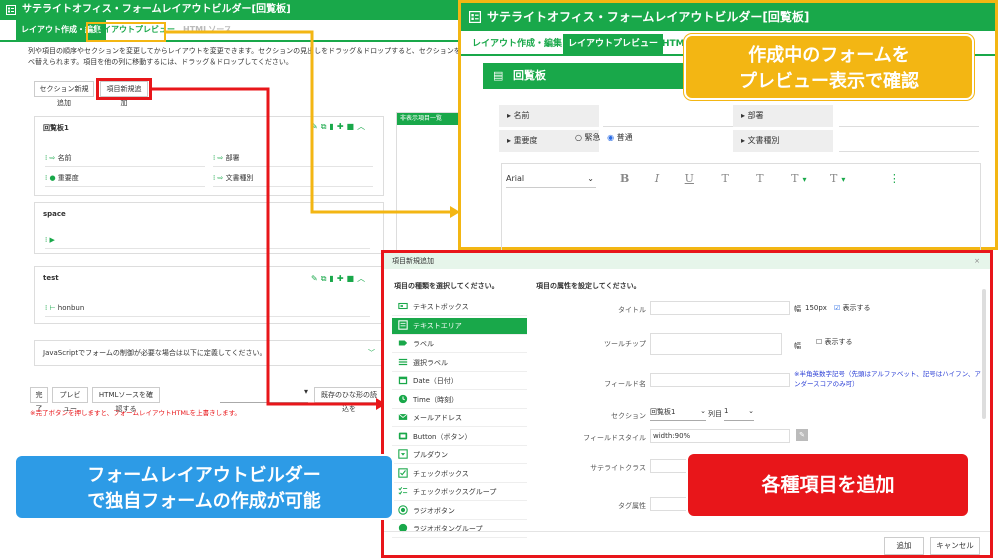 This screenshot has height=560, width=1000. What do you see at coordinates (720, 436) in the screenshot?
I see `style-input: width:90%` at bounding box center [720, 436].